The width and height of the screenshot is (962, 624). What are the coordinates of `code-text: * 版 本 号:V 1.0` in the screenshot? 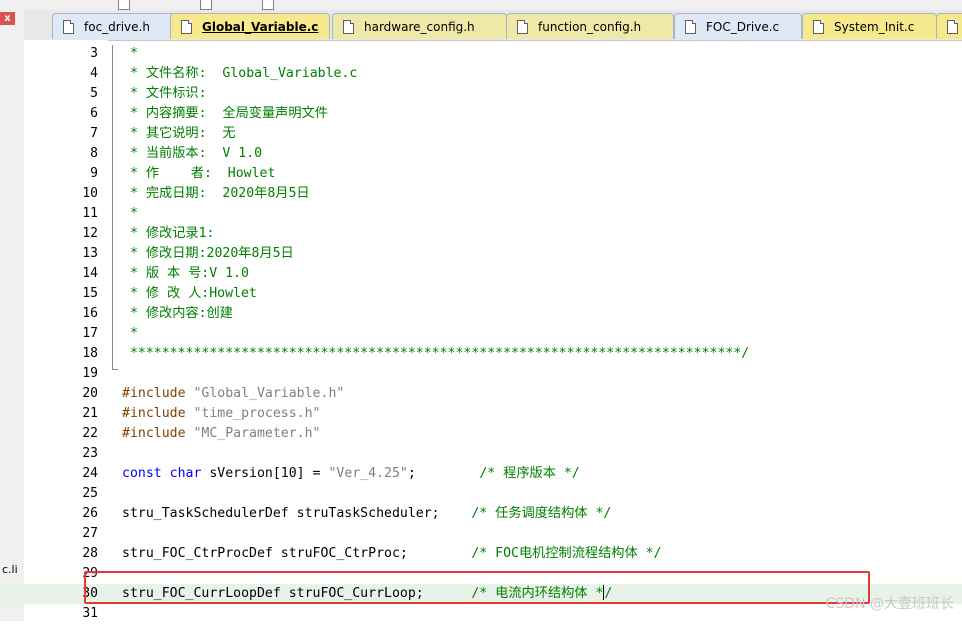 It's located at (185, 274).